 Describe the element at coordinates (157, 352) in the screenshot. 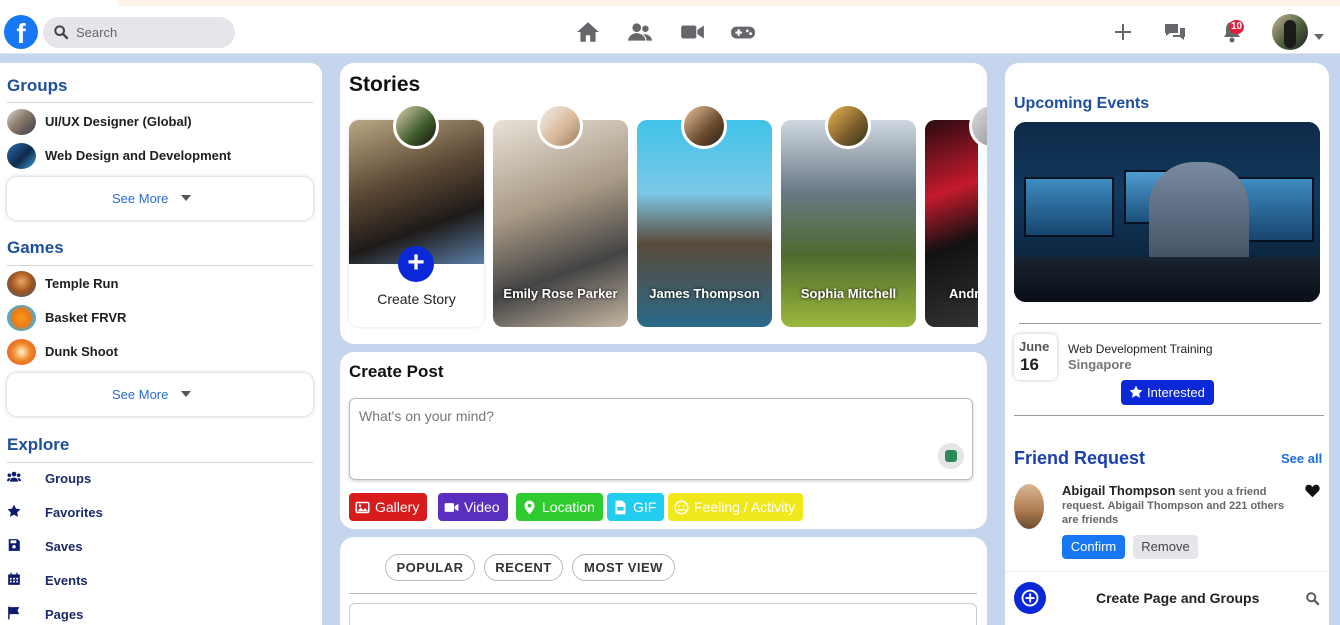

I see `sidebar-item-game: Dunk Shoot` at that location.